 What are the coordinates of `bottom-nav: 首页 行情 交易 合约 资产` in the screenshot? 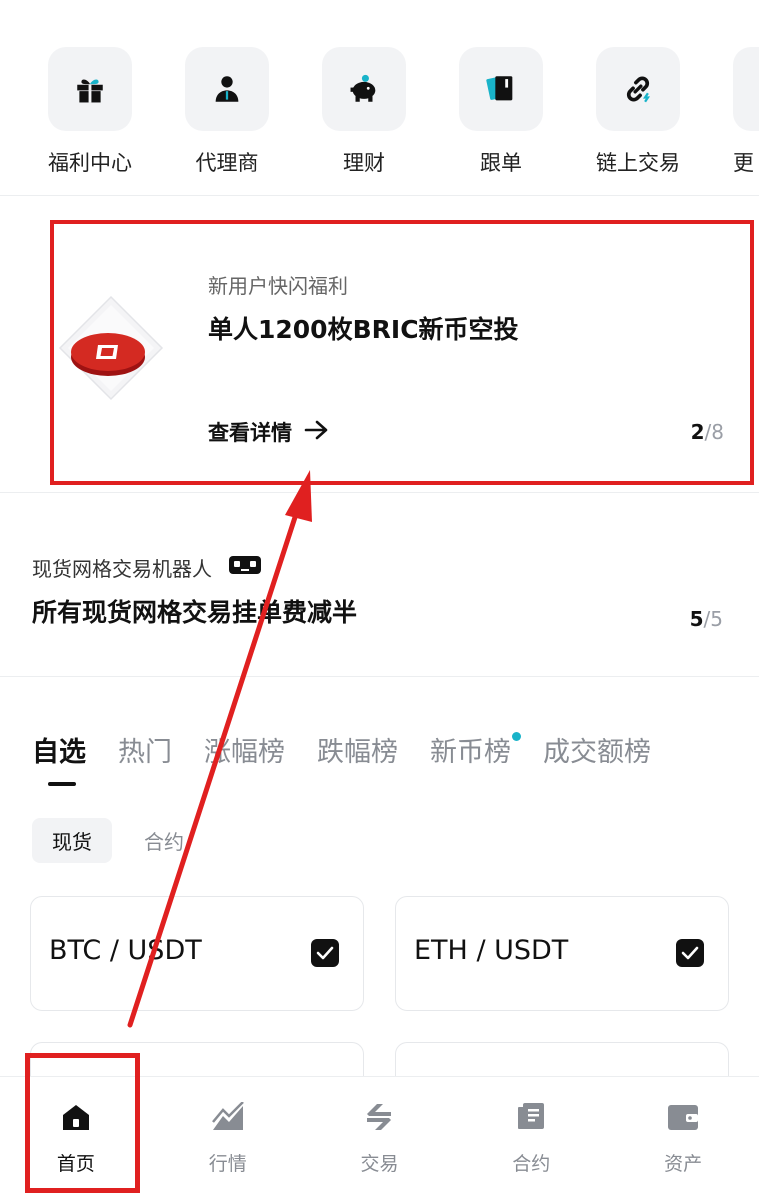 It's located at (379, 1138).